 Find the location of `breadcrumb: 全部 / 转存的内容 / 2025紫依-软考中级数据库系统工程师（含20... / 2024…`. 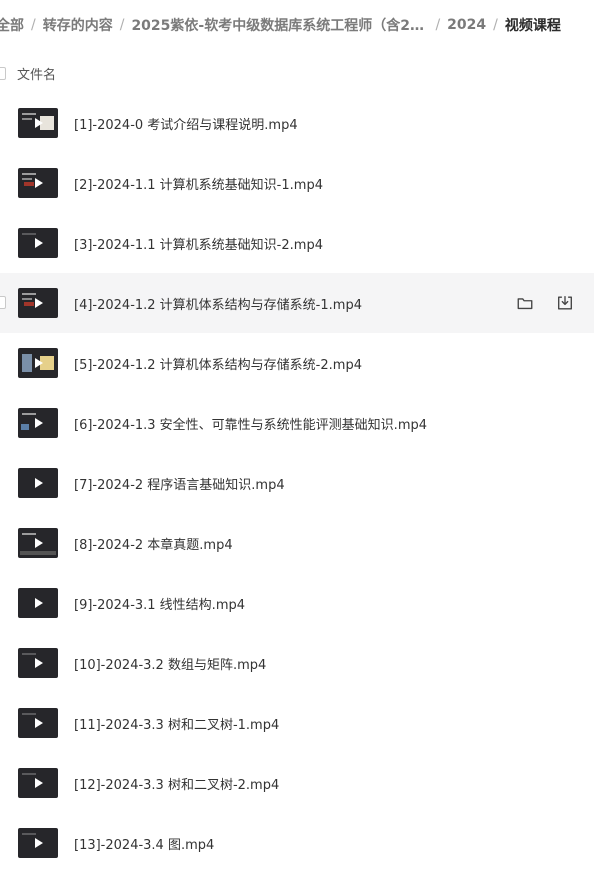

breadcrumb: 全部 / 转存的内容 / 2025紫依-软考中级数据库系统工程师（含20... / 2024… is located at coordinates (280, 25).